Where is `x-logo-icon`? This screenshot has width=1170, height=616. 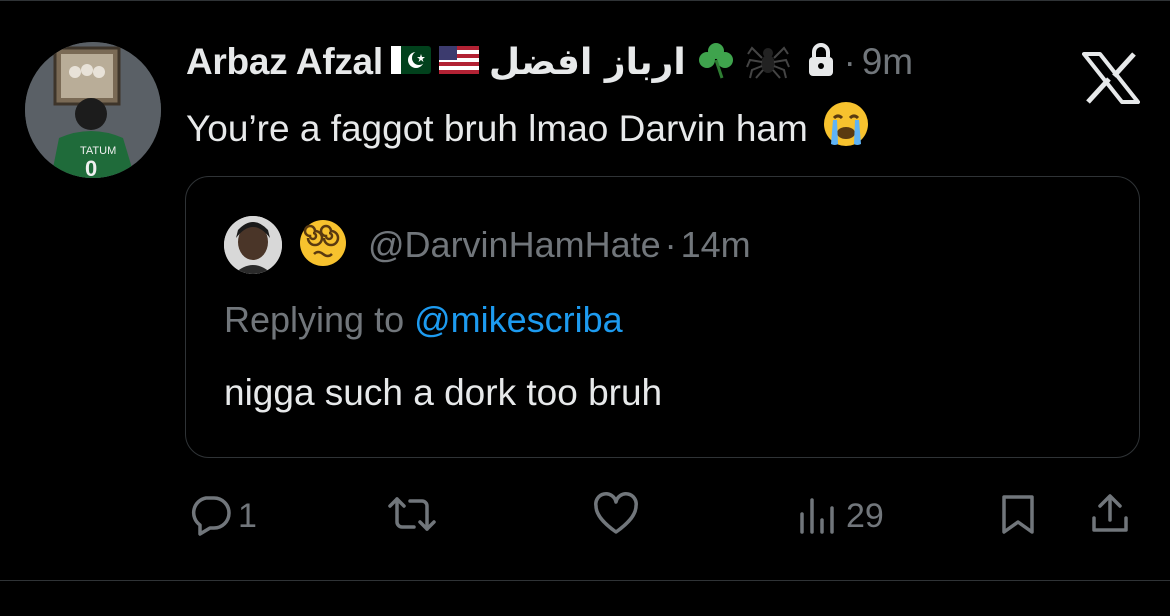
x-logo-icon is located at coordinates (1111, 78).